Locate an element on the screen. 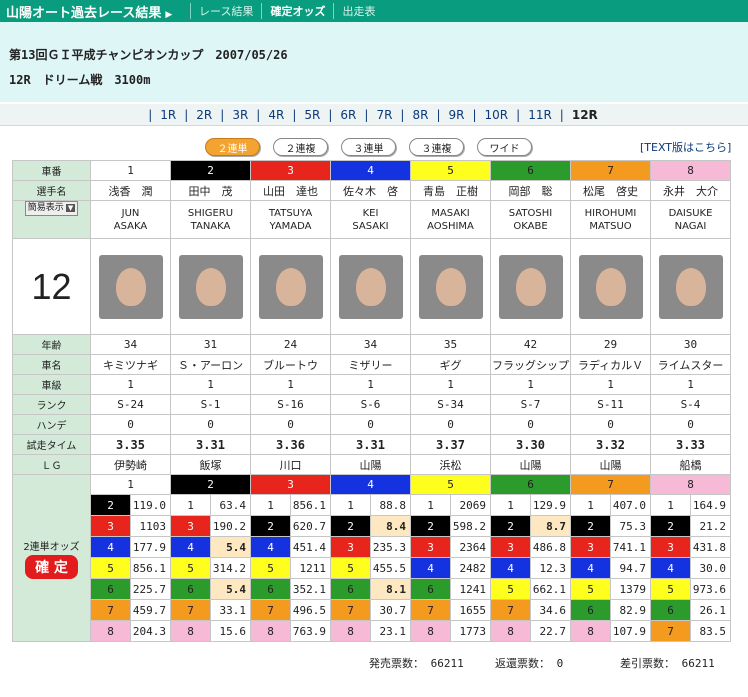 This screenshot has width=748, height=697. display-select-label: 簡易表示 is located at coordinates (45, 208).